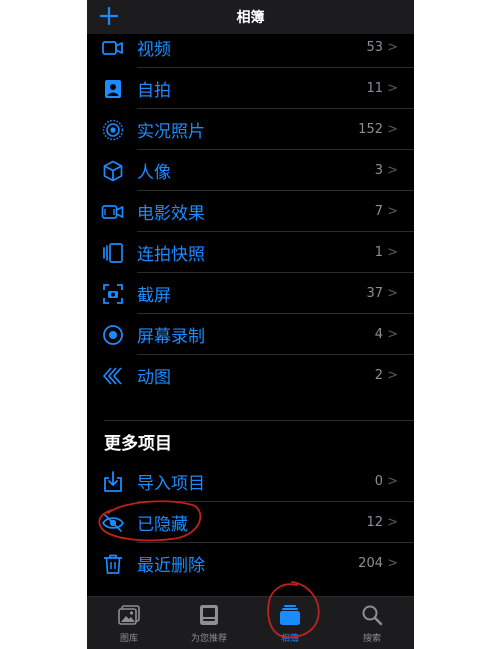 The height and width of the screenshot is (649, 500). I want to click on album-label: 自拍, so click(154, 91).